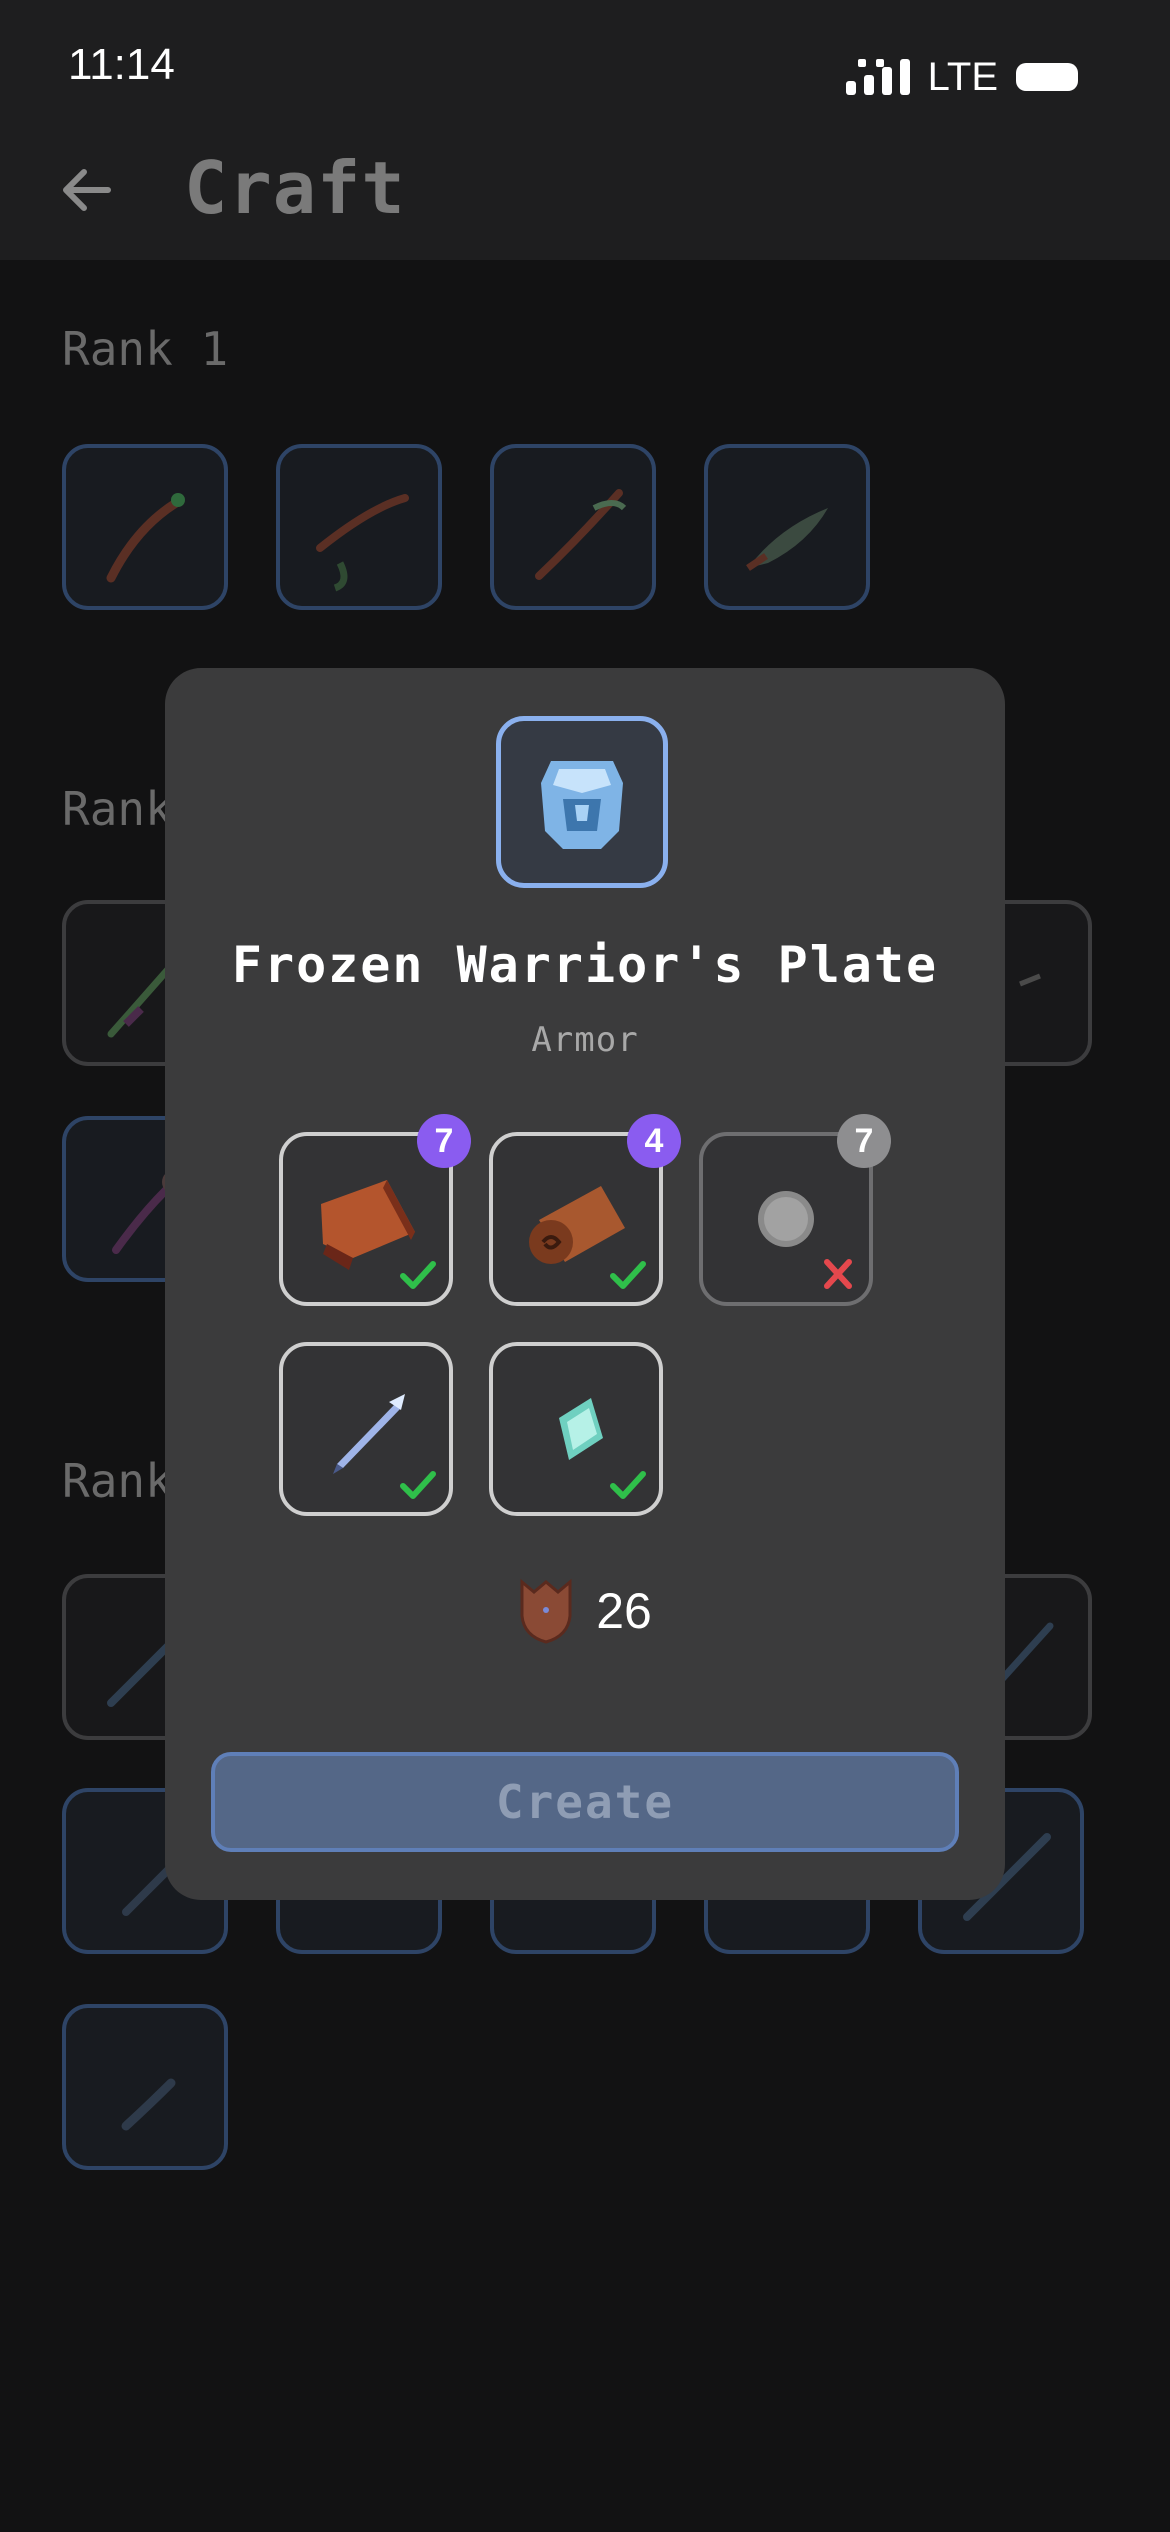  I want to click on status-time: 11:14, so click(121, 64).